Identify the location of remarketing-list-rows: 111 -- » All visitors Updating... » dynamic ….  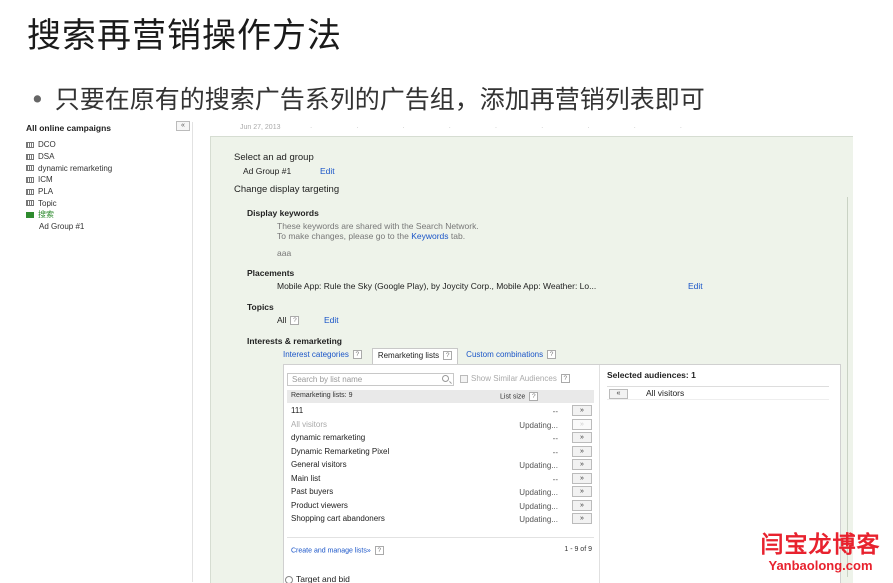
(440, 465).